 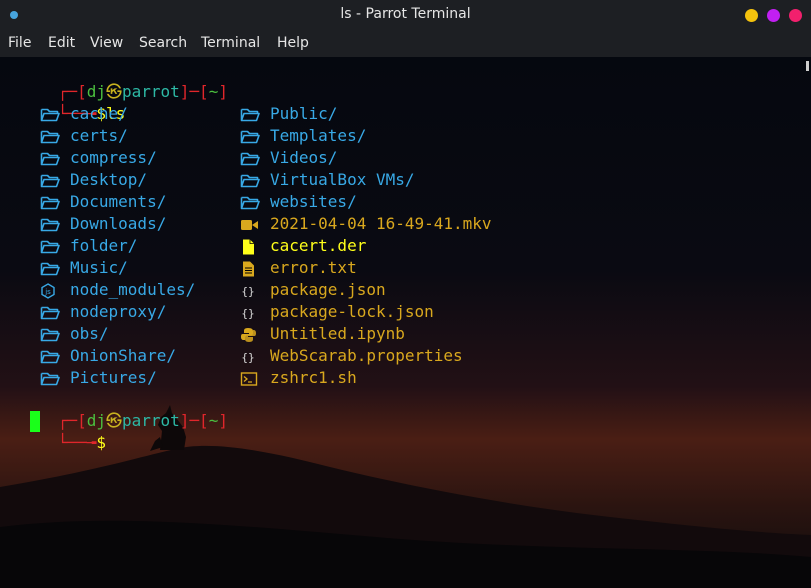 What do you see at coordinates (304, 157) in the screenshot?
I see `list-item-name: Videos/` at bounding box center [304, 157].